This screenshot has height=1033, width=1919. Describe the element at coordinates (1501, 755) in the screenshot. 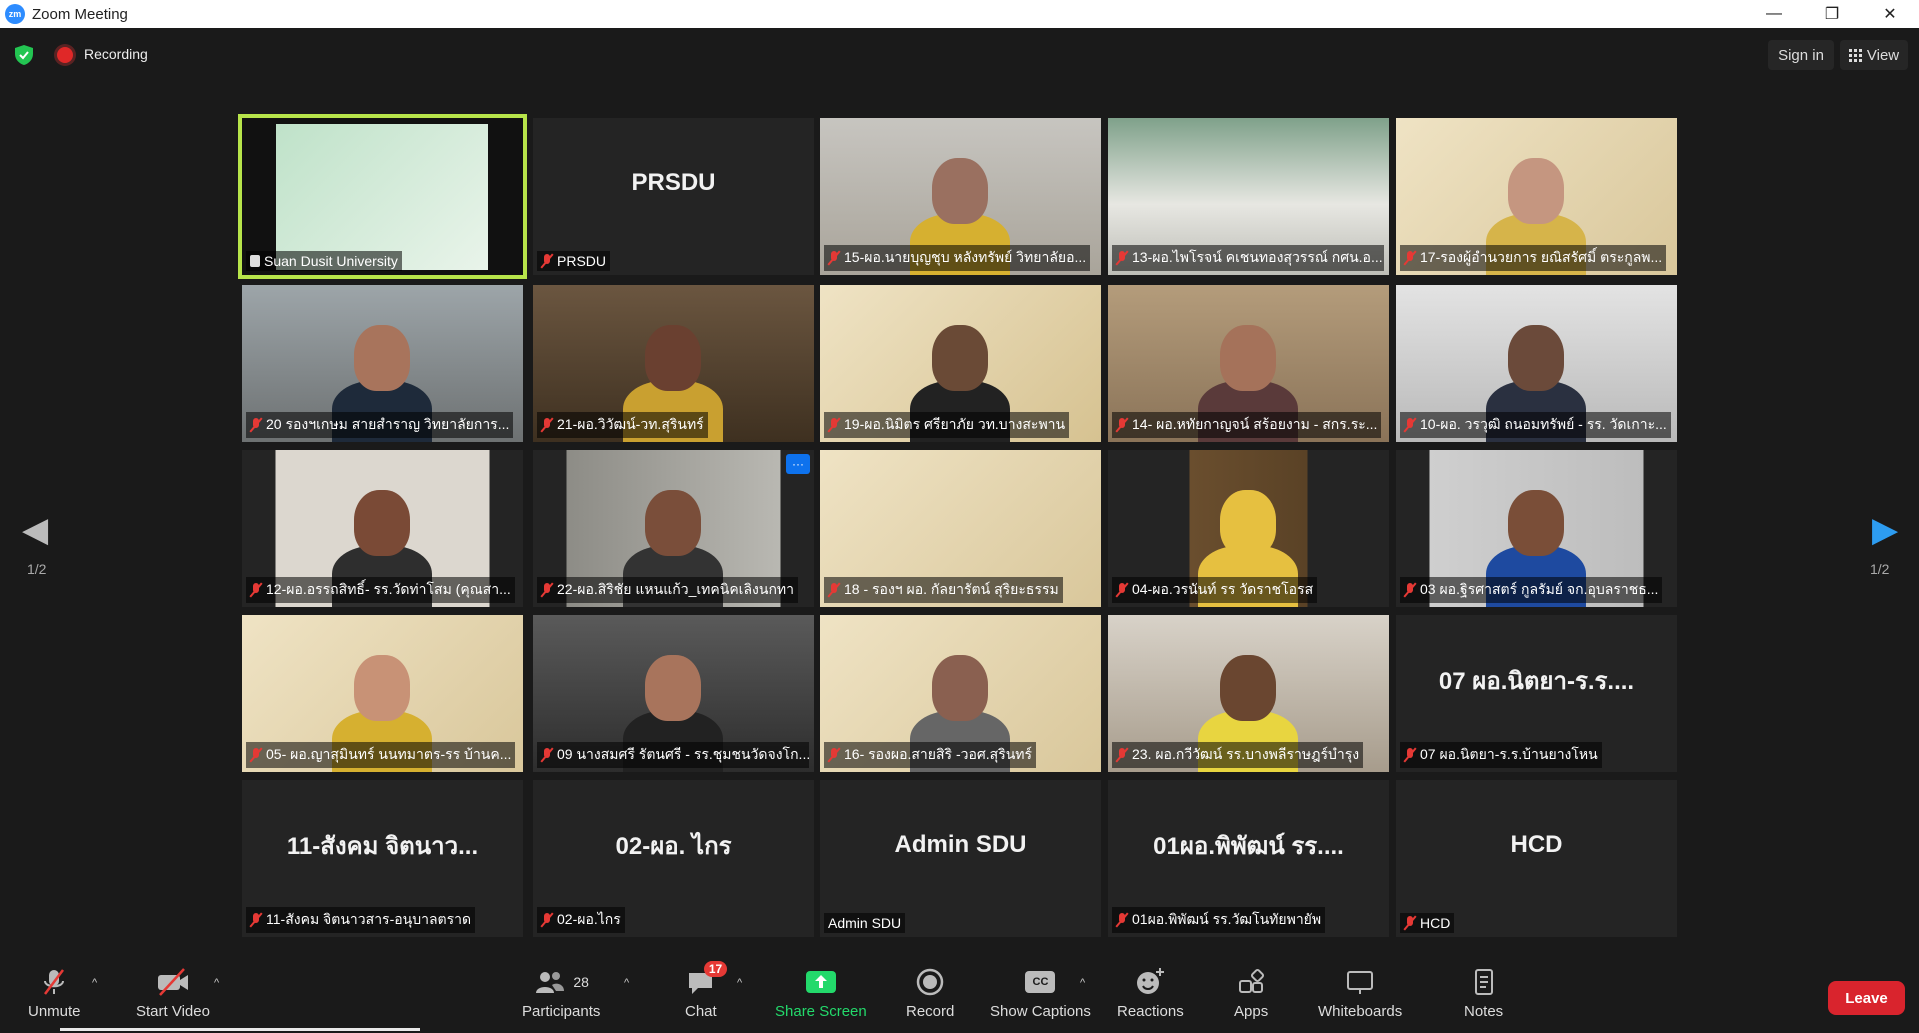

I see `participant-name-label: 07 ผอ.นิตยา-ร.ร.บ้านยางโหน` at that location.